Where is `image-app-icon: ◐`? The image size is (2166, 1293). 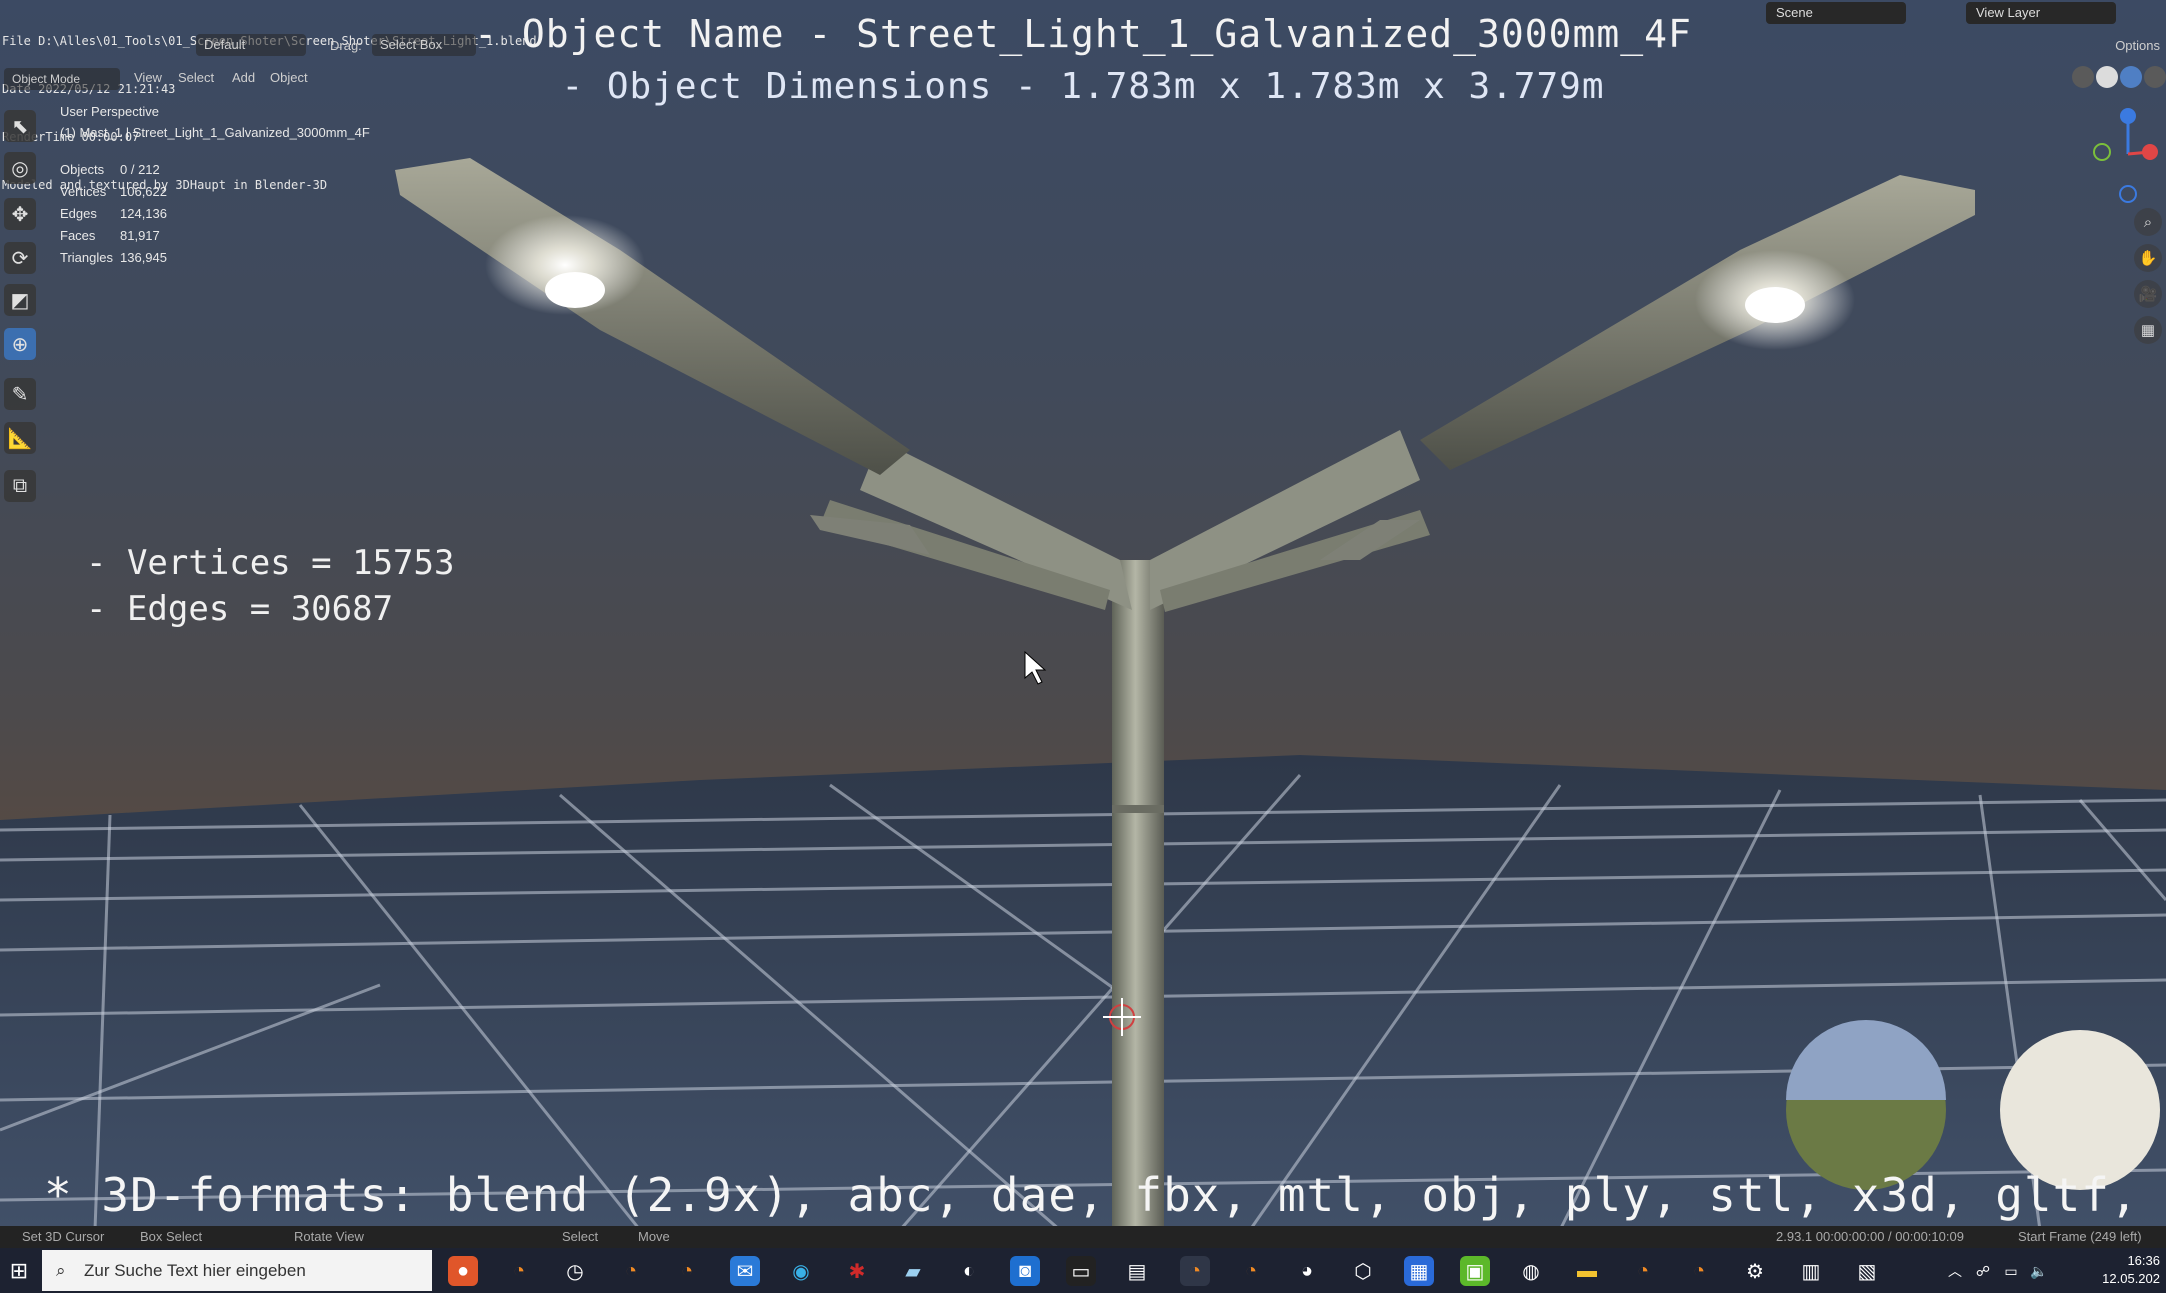 image-app-icon: ◐ is located at coordinates (969, 1271).